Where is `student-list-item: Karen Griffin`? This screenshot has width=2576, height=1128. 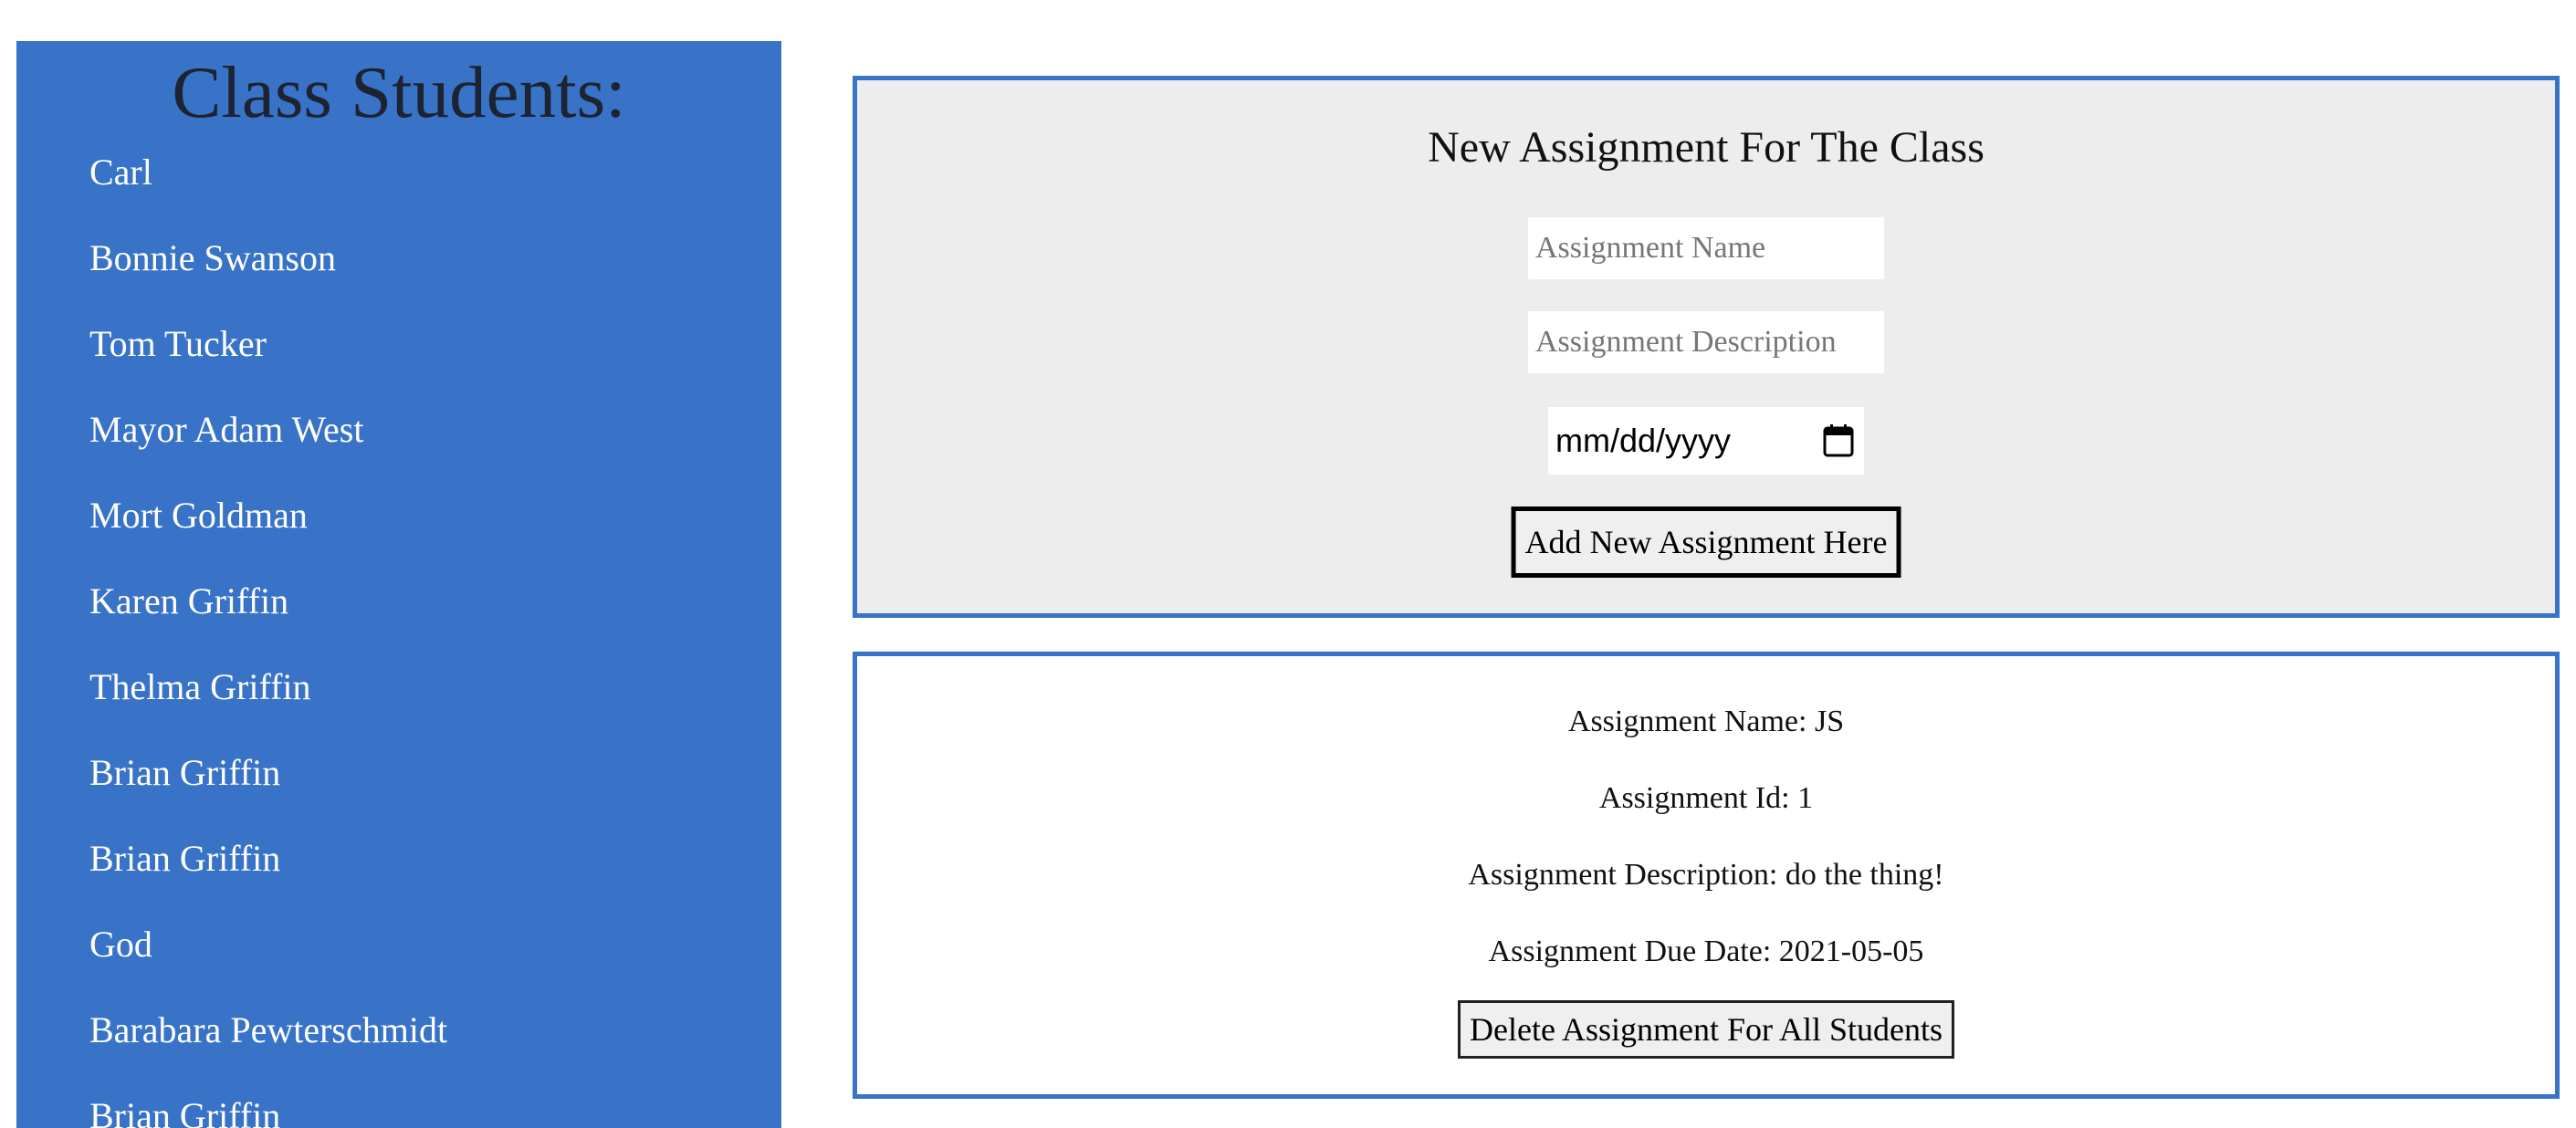 student-list-item: Karen Griffin is located at coordinates (189, 600).